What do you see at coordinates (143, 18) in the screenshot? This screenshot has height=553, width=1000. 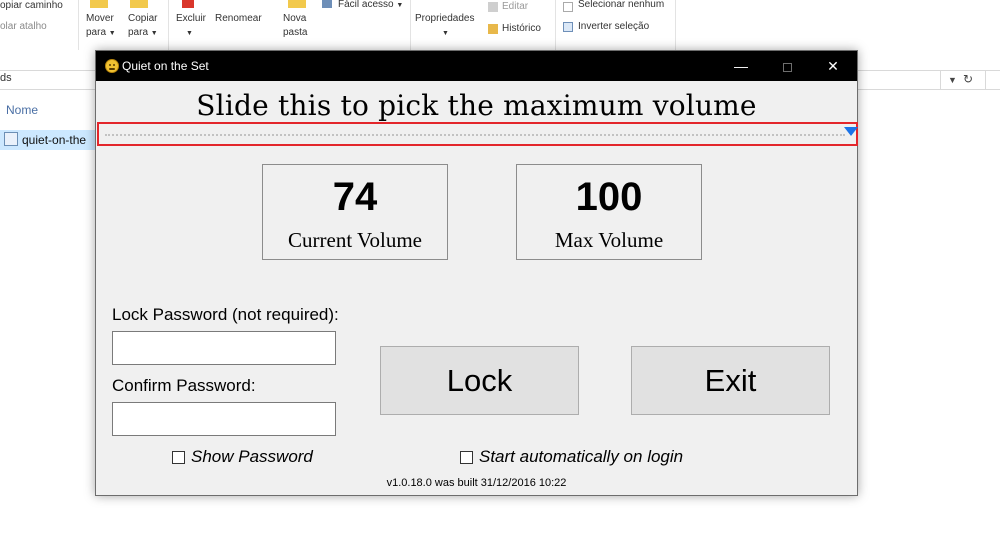 I see `copy-to-label-1: Copiar` at bounding box center [143, 18].